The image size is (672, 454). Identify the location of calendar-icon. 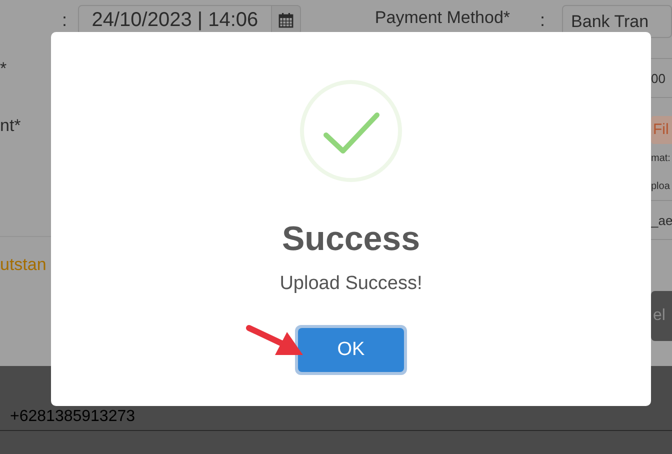
(286, 20).